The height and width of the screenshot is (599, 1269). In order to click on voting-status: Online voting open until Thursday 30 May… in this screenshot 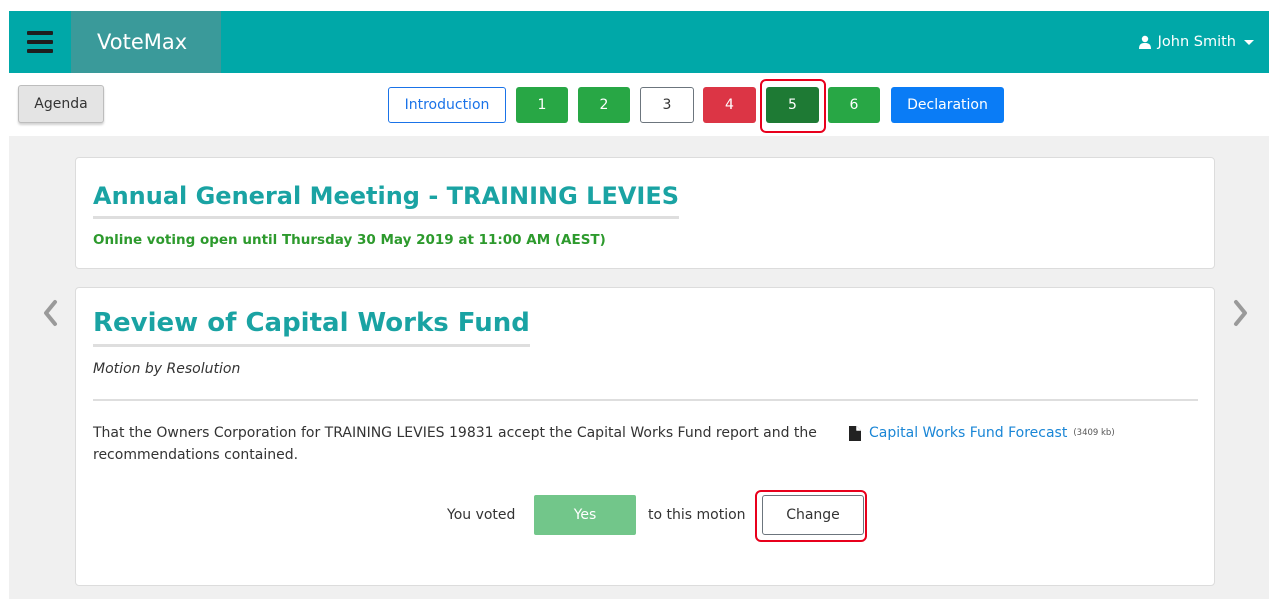, I will do `click(349, 240)`.